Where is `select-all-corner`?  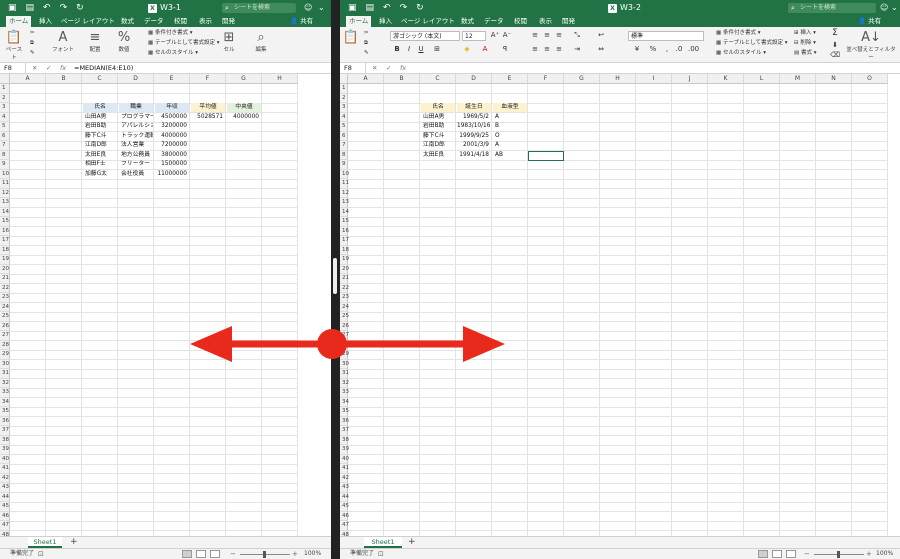 select-all-corner is located at coordinates (344, 79).